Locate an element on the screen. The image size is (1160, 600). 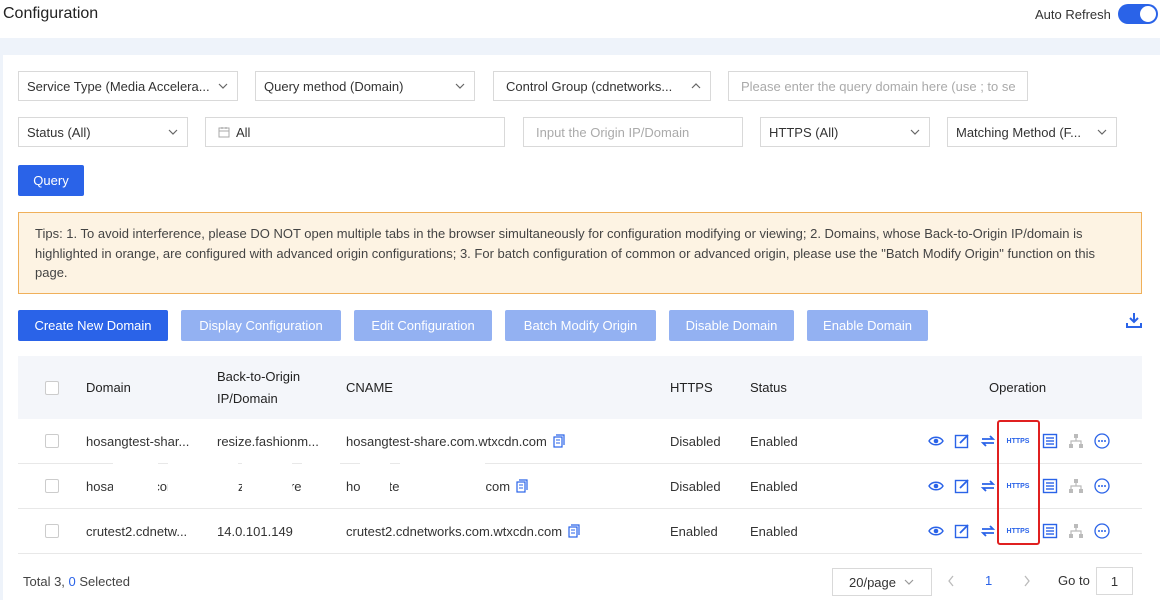
header-status: Status is located at coordinates (768, 387).